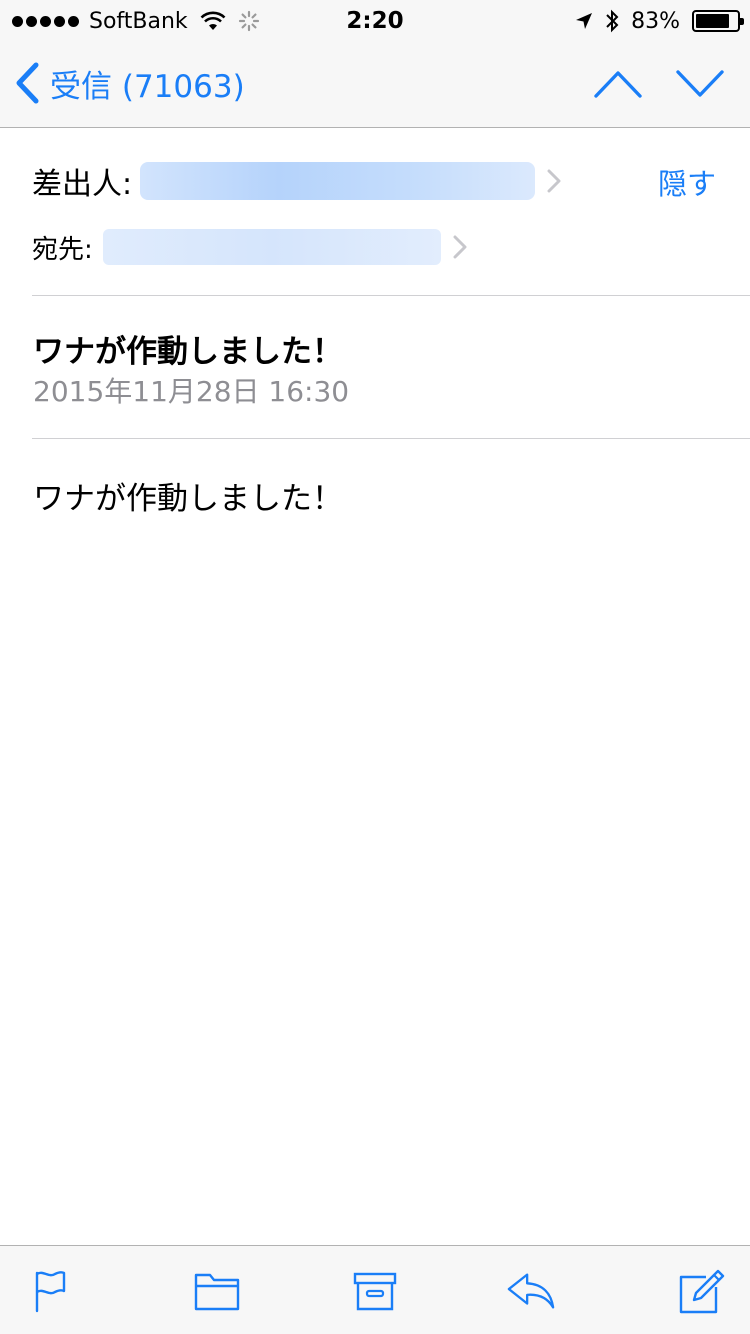 The height and width of the screenshot is (1334, 750). What do you see at coordinates (375, 20) in the screenshot?
I see `status-bar: SoftBank 2:20 83%` at bounding box center [375, 20].